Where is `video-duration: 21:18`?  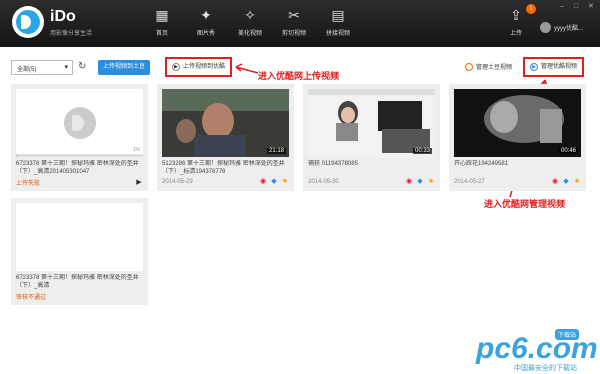
video-duration: 21:18 is located at coordinates (276, 151).